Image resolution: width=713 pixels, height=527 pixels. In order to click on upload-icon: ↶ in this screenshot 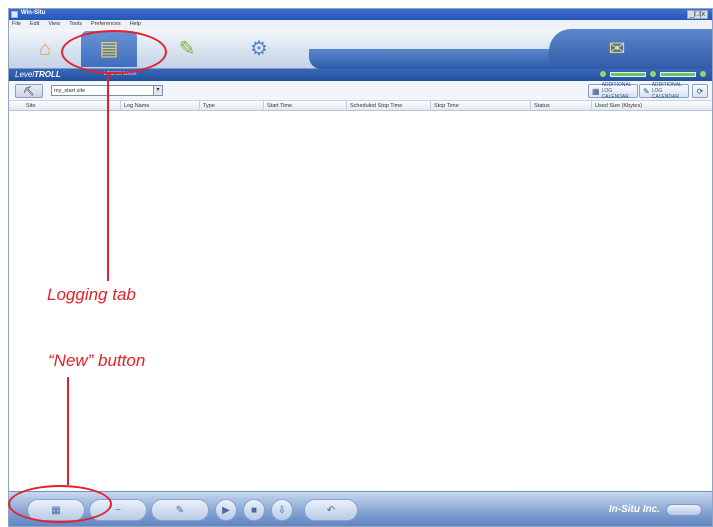, I will do `click(331, 510)`.